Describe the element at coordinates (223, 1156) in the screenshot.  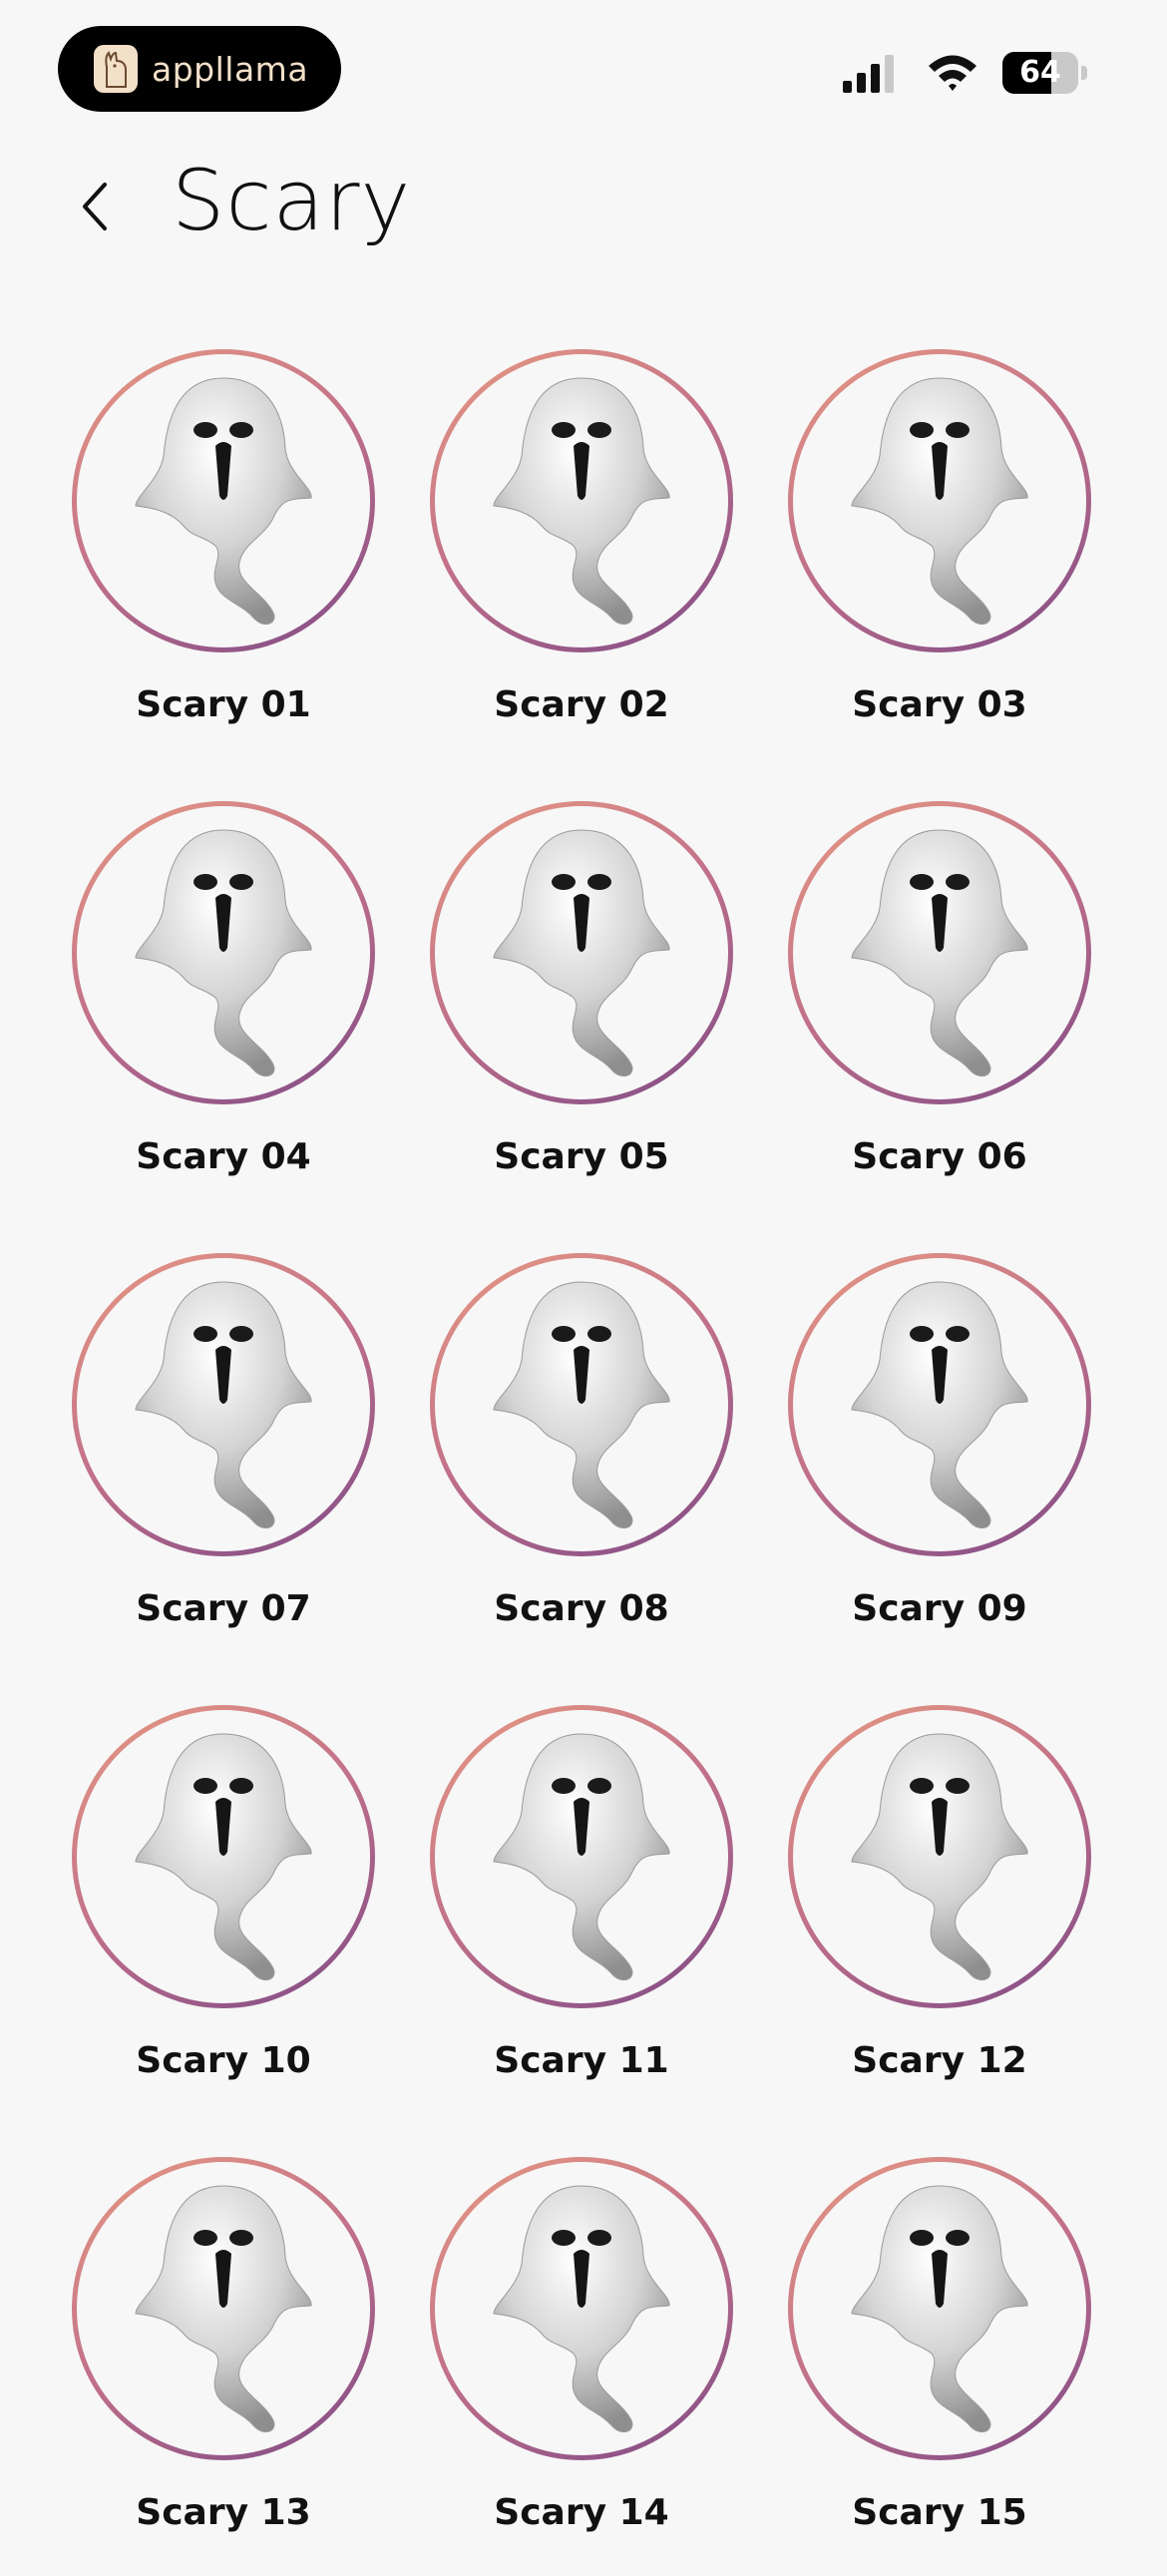
I see `sound-label: Scary 04` at that location.